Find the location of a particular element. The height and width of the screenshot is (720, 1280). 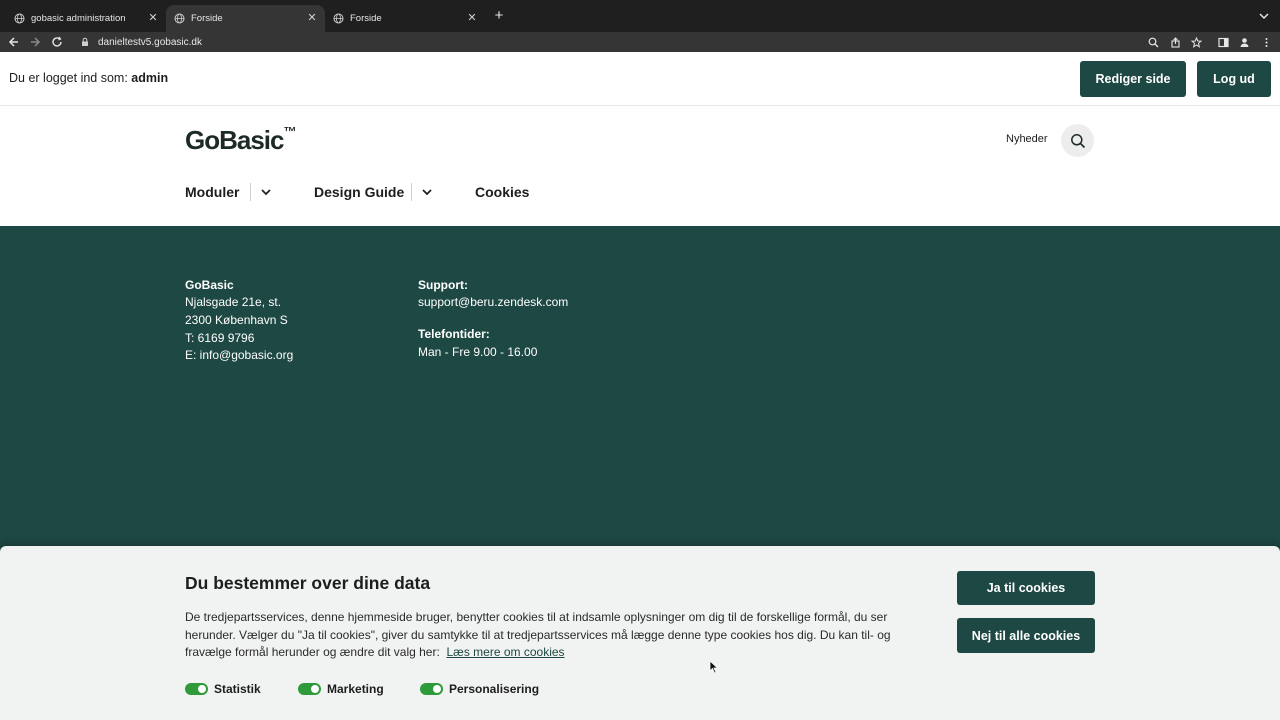

footer-phone: T: 6169 9796 is located at coordinates (219, 338).